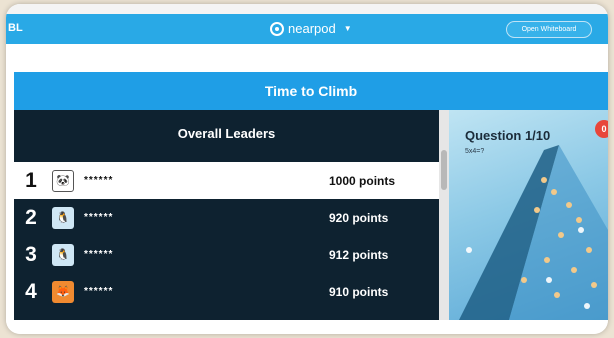  I want to click on player-points: 1000 points, so click(362, 180).